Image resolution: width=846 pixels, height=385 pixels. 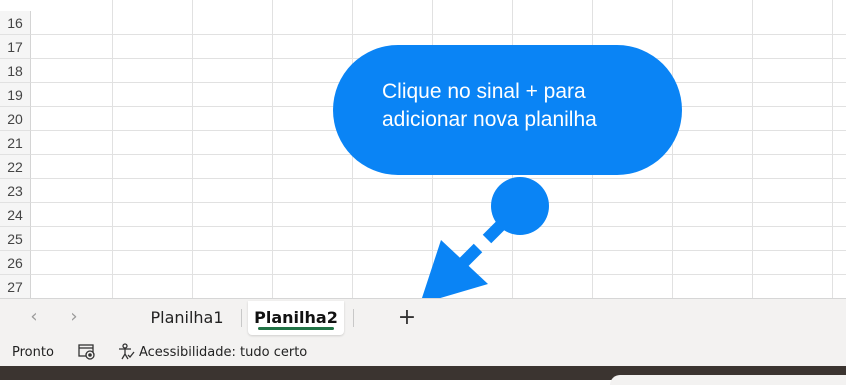 I want to click on accessibility-status: Acessibilidade: tudo certo, so click(x=223, y=352).